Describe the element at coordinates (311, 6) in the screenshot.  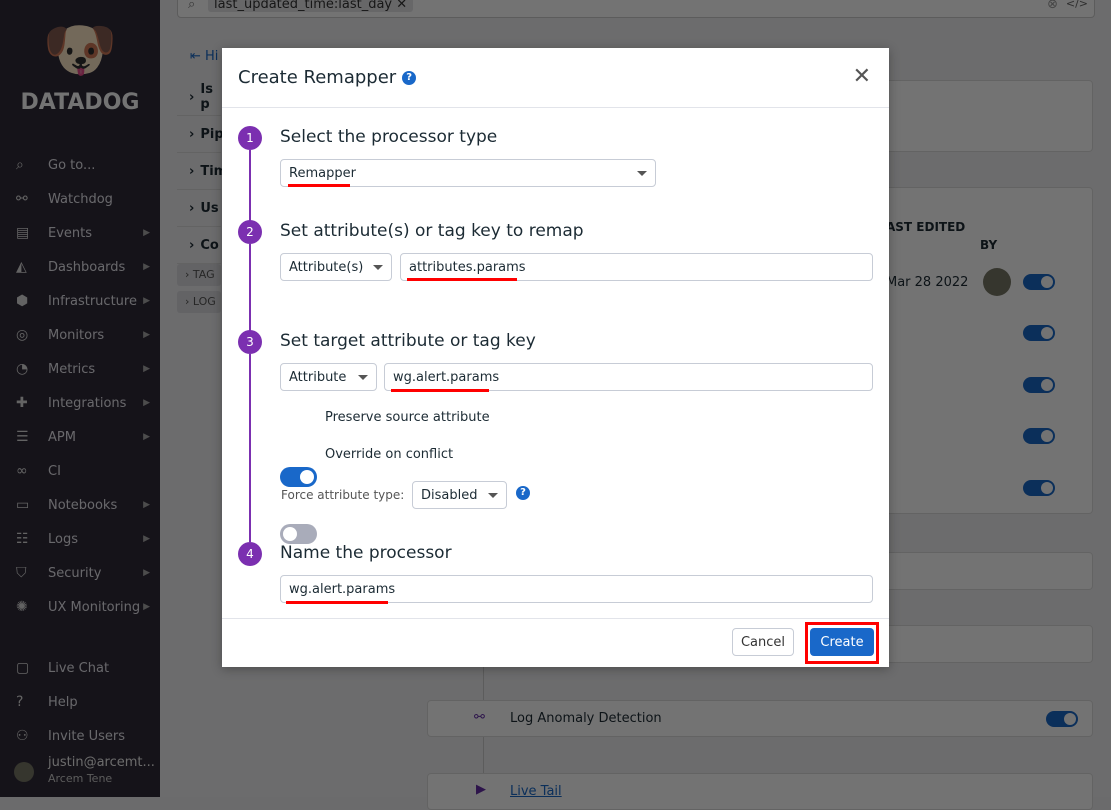
I see `search-query-chip: last_updated_time:last_day ✕` at that location.